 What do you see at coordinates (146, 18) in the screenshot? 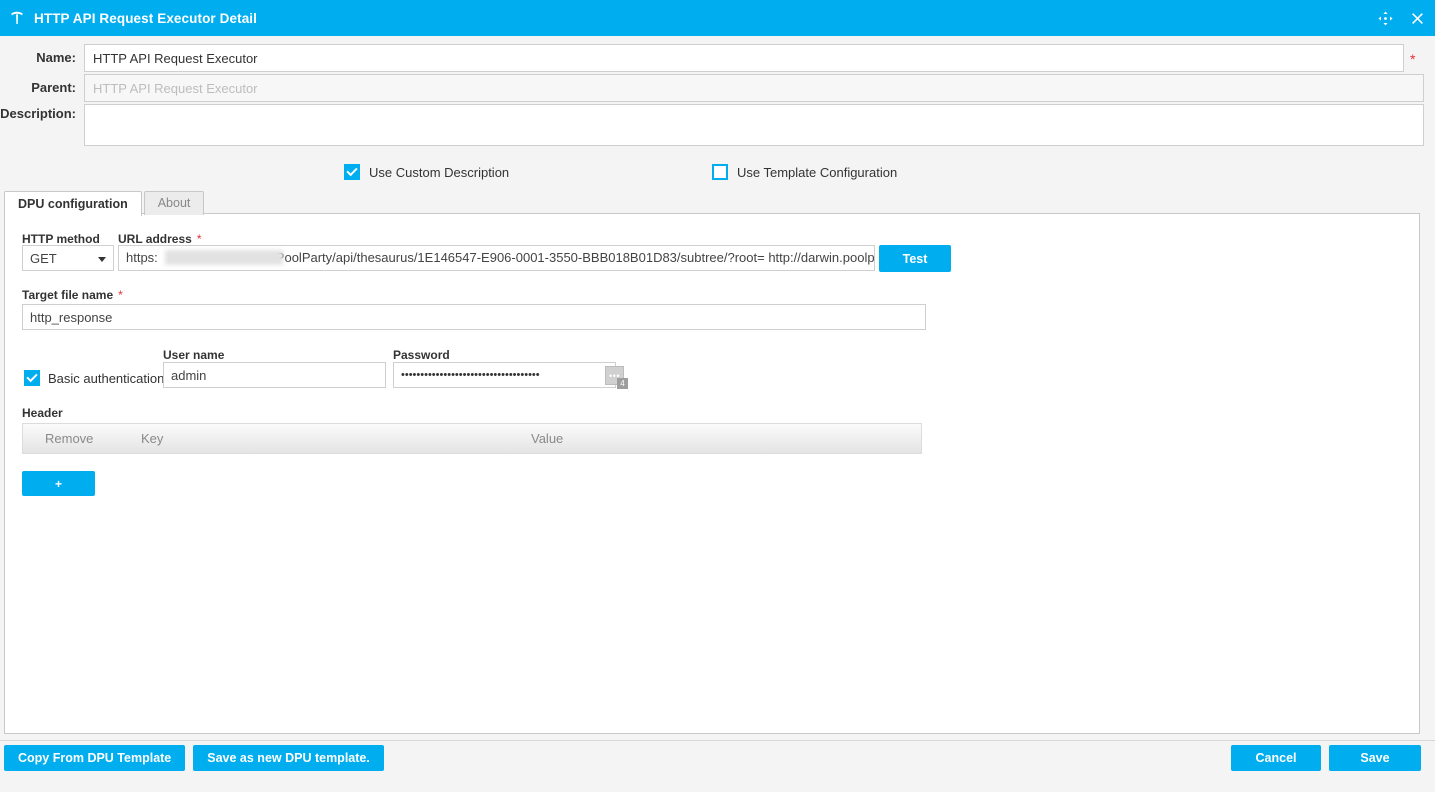
I see `window-title: HTTP API Request Executor Detail` at bounding box center [146, 18].